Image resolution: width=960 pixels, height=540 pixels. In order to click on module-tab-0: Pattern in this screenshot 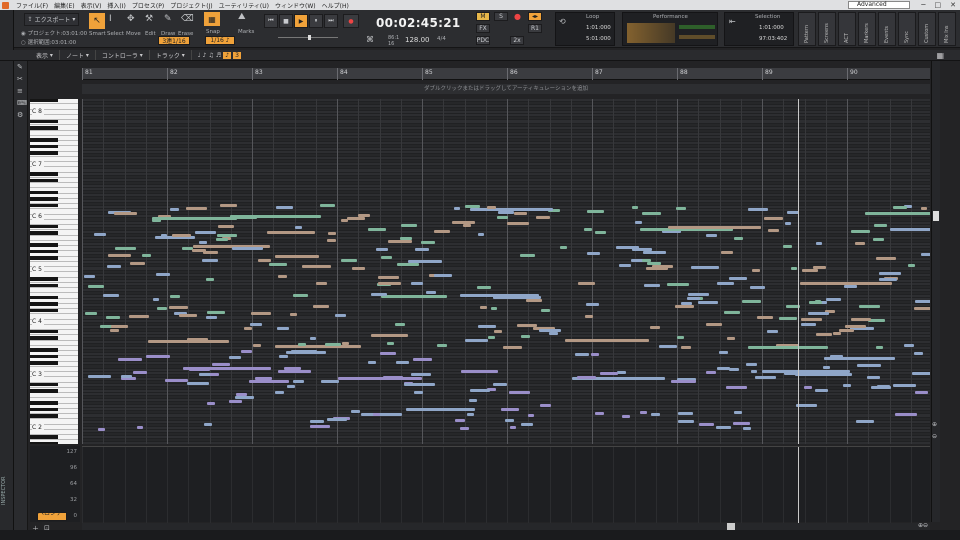, I will do `click(807, 29)`.